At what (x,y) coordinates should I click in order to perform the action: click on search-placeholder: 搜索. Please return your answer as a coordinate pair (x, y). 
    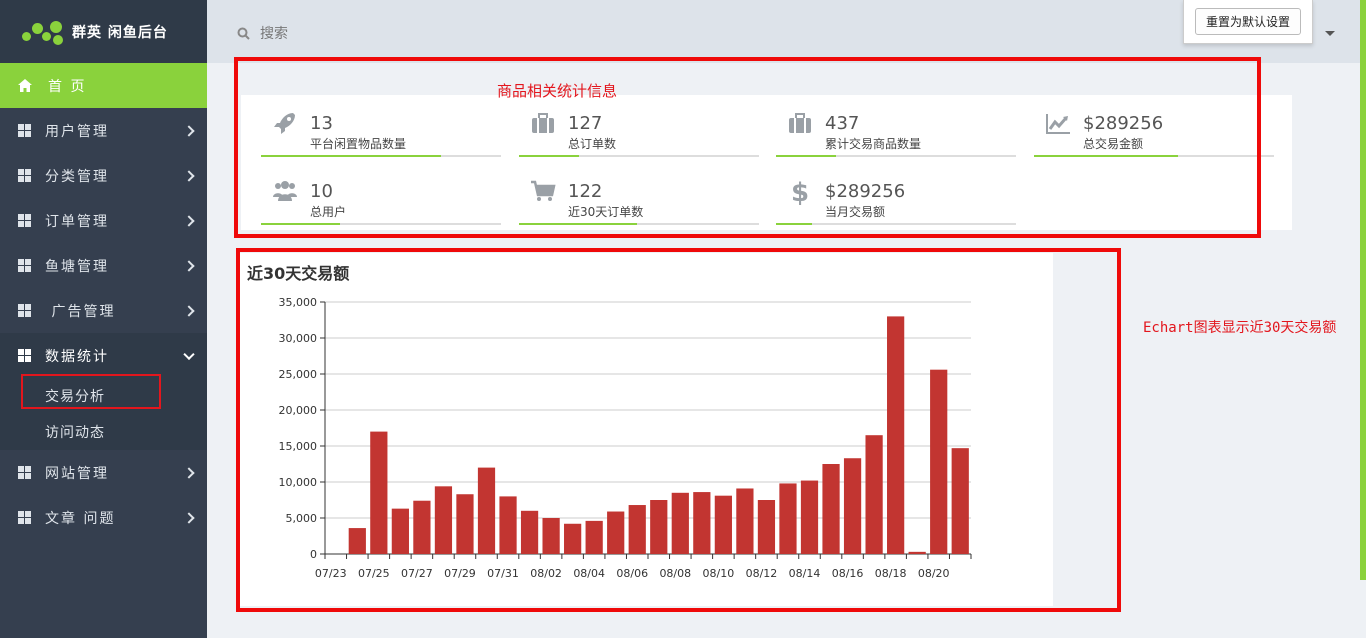
    Looking at the image, I should click on (274, 34).